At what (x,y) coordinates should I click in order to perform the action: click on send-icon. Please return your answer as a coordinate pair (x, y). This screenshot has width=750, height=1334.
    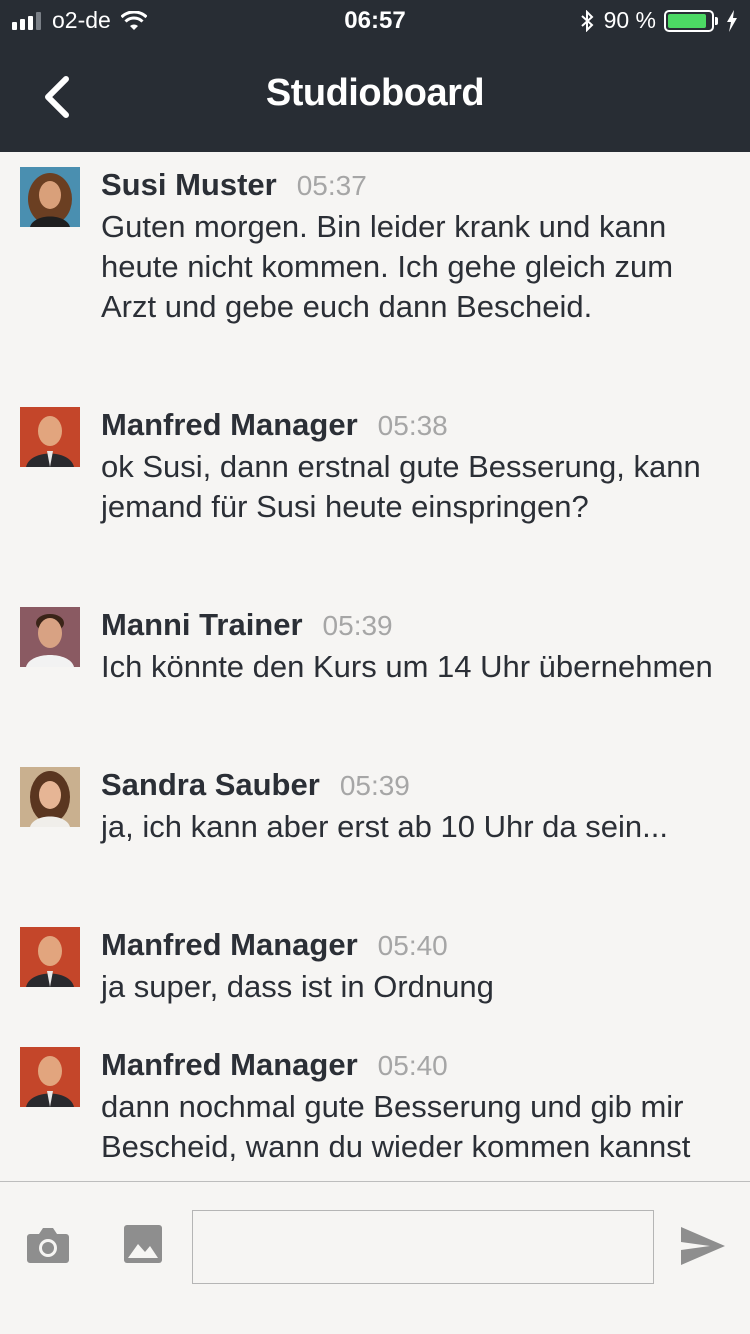
    Looking at the image, I should click on (703, 1246).